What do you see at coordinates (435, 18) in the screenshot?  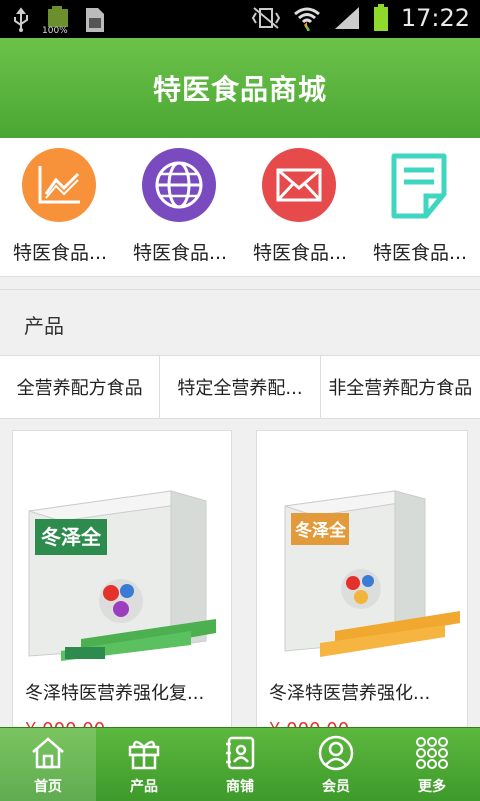 I see `status-time: 17:22` at bounding box center [435, 18].